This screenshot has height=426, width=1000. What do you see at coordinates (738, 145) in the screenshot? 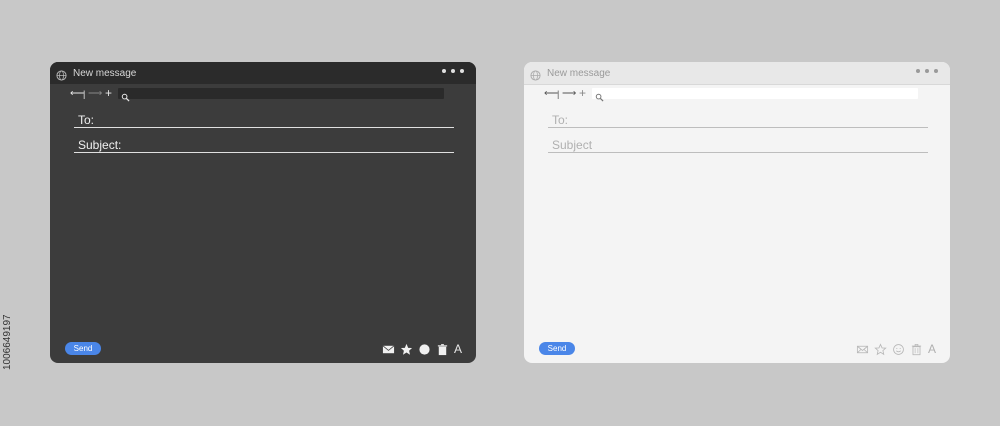
I see `subject-field: Subject` at bounding box center [738, 145].